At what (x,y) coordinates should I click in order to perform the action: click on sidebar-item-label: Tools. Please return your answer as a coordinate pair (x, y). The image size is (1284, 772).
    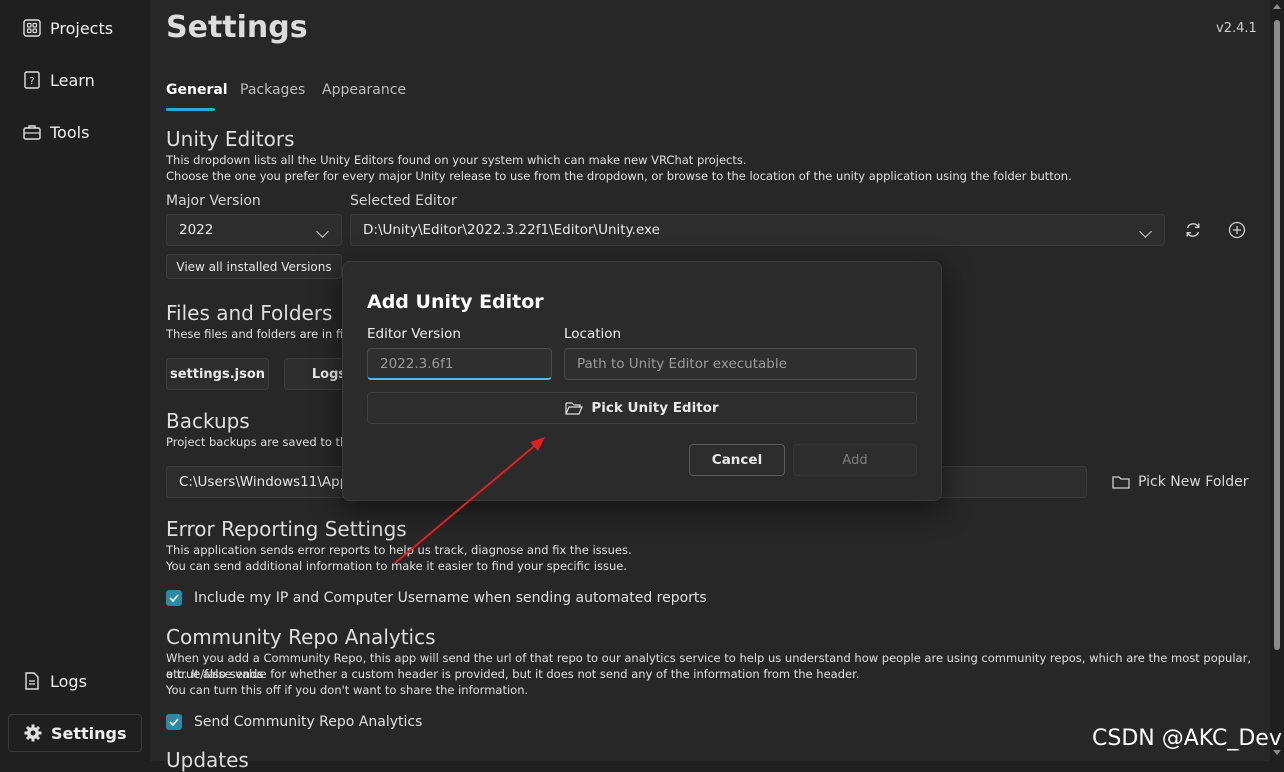
    Looking at the image, I should click on (70, 132).